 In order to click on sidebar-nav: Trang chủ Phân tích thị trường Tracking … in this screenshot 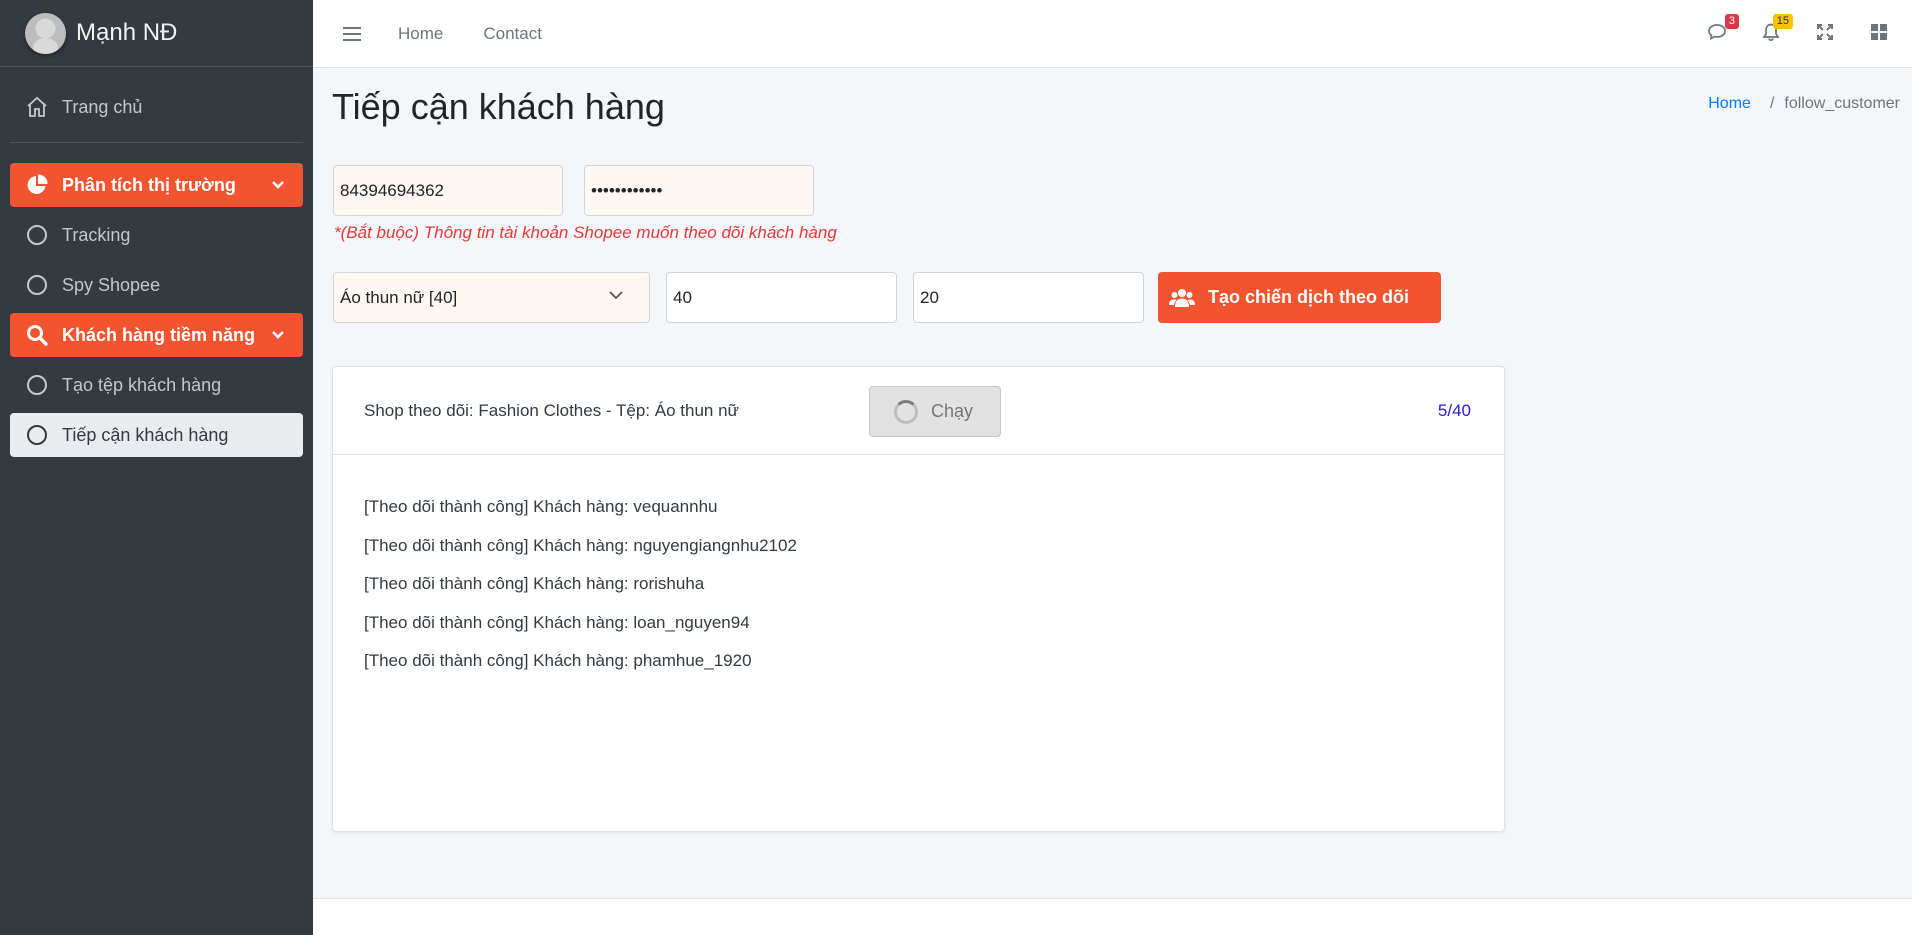, I will do `click(156, 271)`.